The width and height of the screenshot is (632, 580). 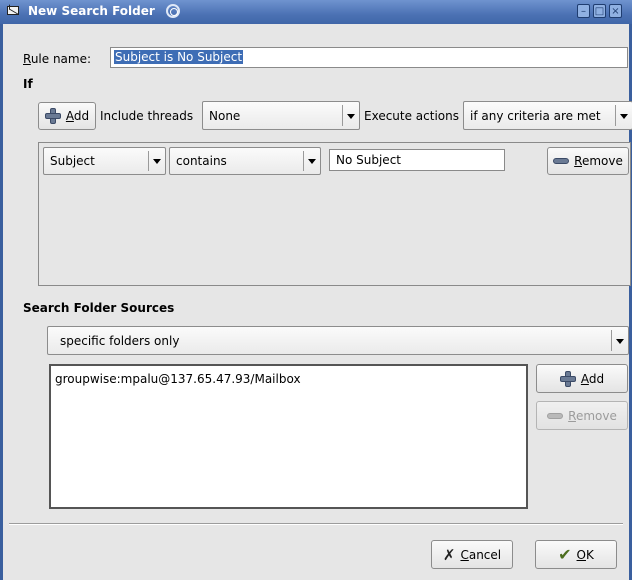 What do you see at coordinates (201, 161) in the screenshot?
I see `criteria-operator-value: contains` at bounding box center [201, 161].